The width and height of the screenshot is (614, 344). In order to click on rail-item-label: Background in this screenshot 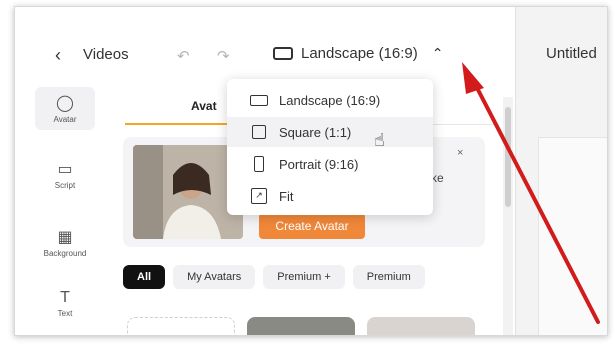, I will do `click(65, 253)`.